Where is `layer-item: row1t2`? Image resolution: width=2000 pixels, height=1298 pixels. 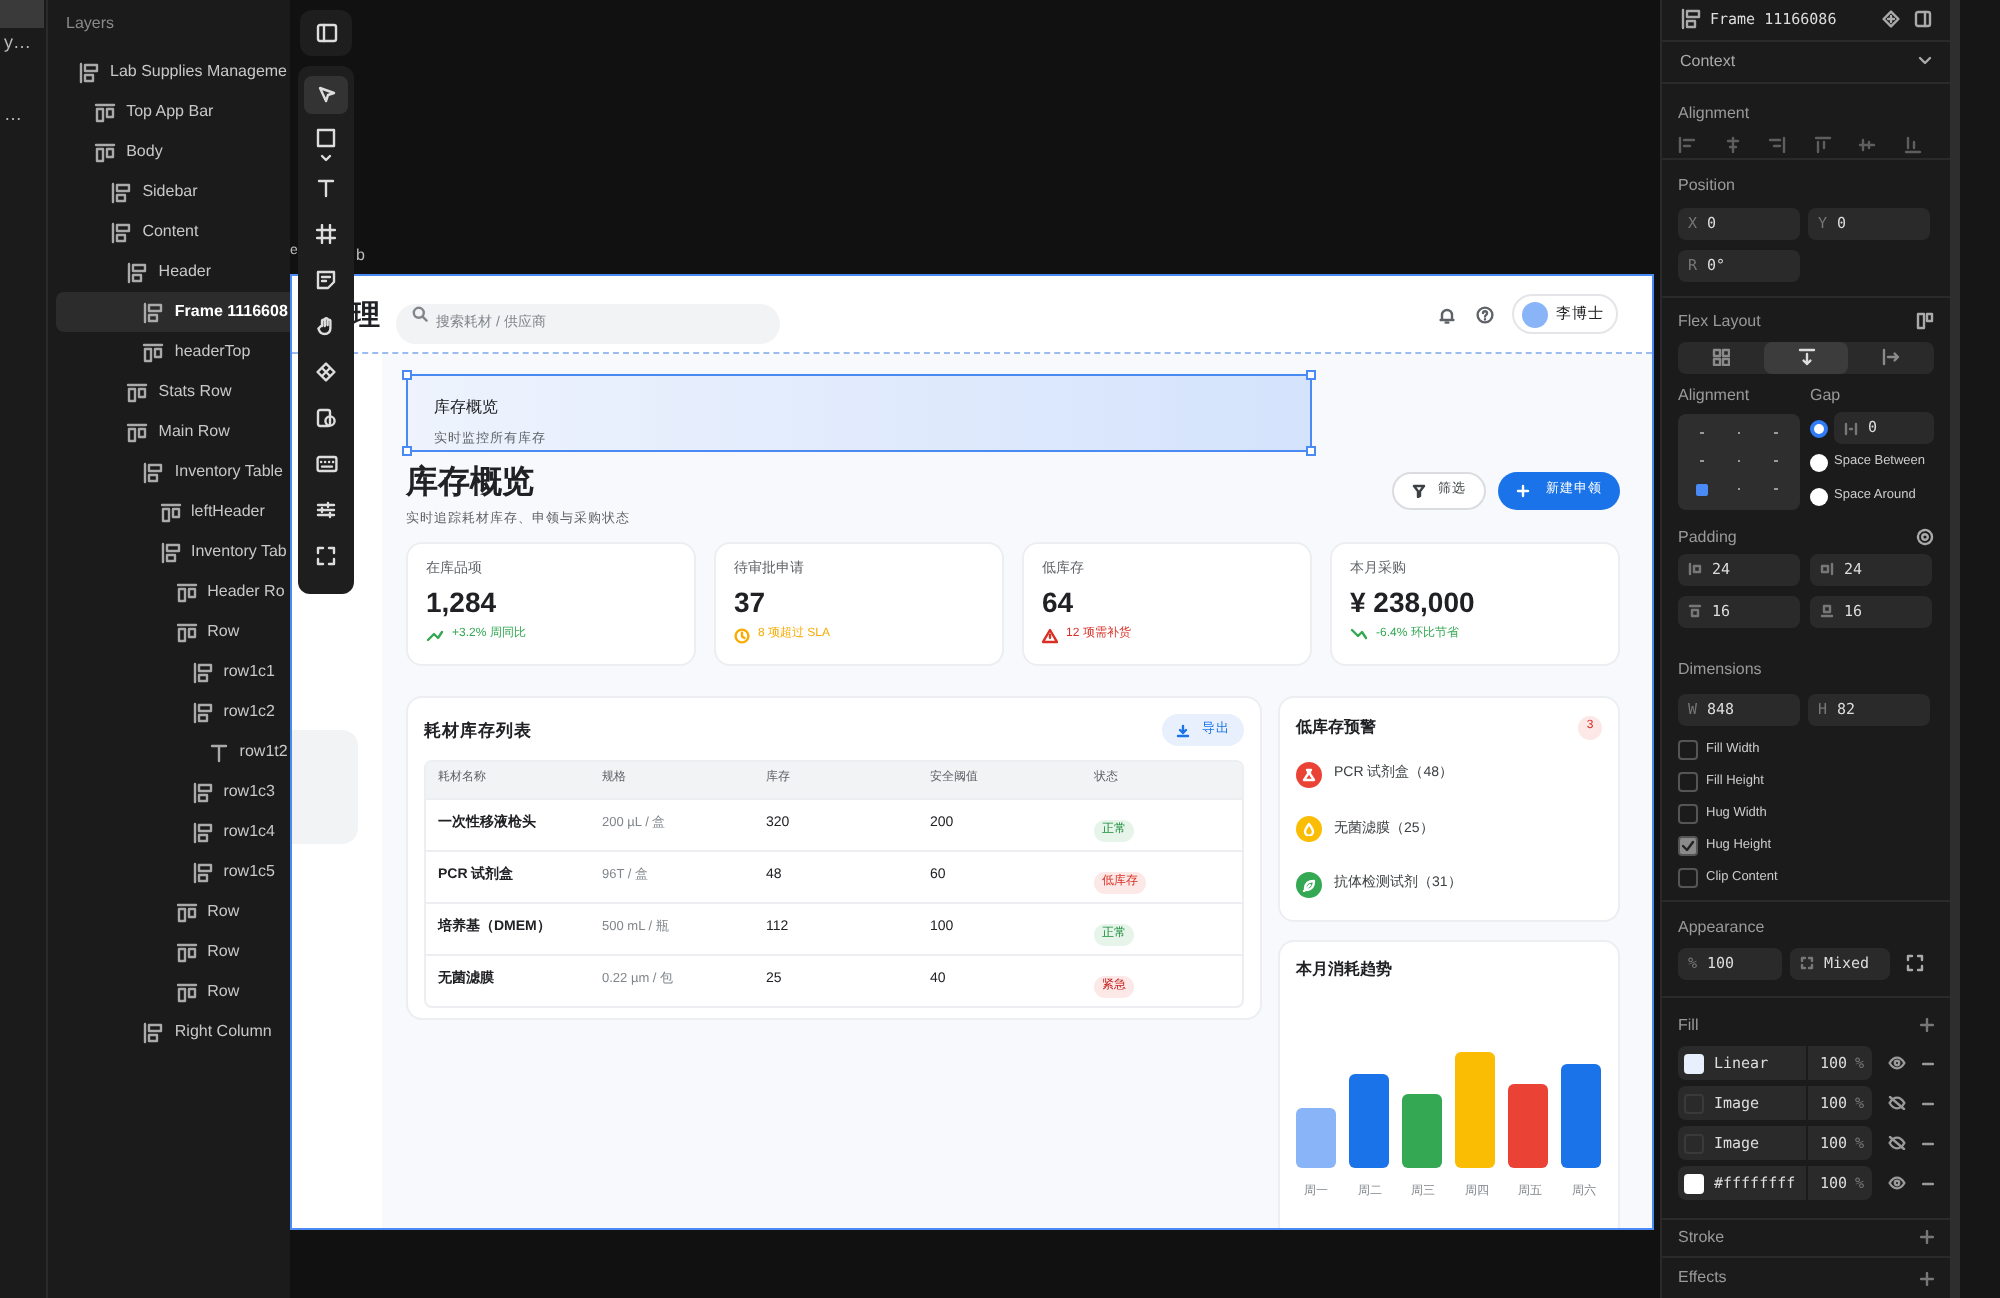
layer-item: row1t2 is located at coordinates (173, 752).